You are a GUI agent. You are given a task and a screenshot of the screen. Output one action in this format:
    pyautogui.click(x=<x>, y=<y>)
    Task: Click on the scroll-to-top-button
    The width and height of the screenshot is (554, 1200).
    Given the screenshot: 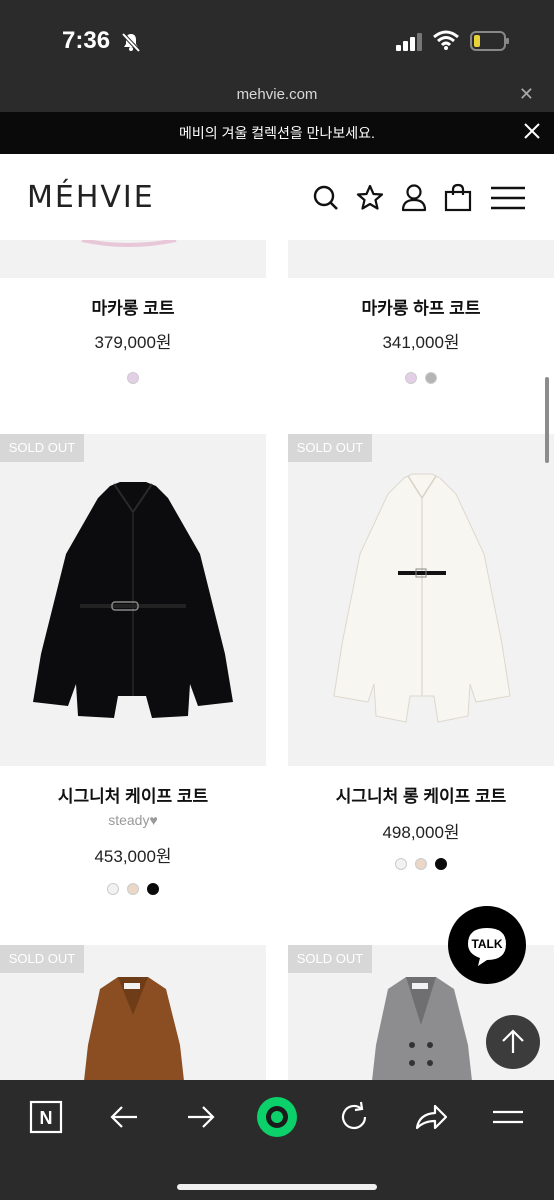 What is the action you would take?
    pyautogui.click(x=513, y=1042)
    